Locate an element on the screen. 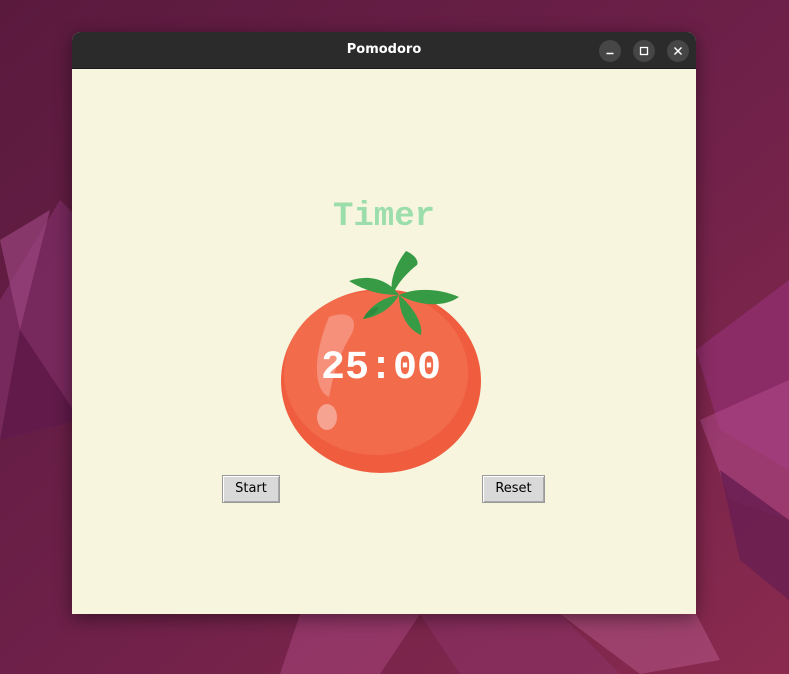 This screenshot has width=789, height=674. maximize-button is located at coordinates (644, 51).